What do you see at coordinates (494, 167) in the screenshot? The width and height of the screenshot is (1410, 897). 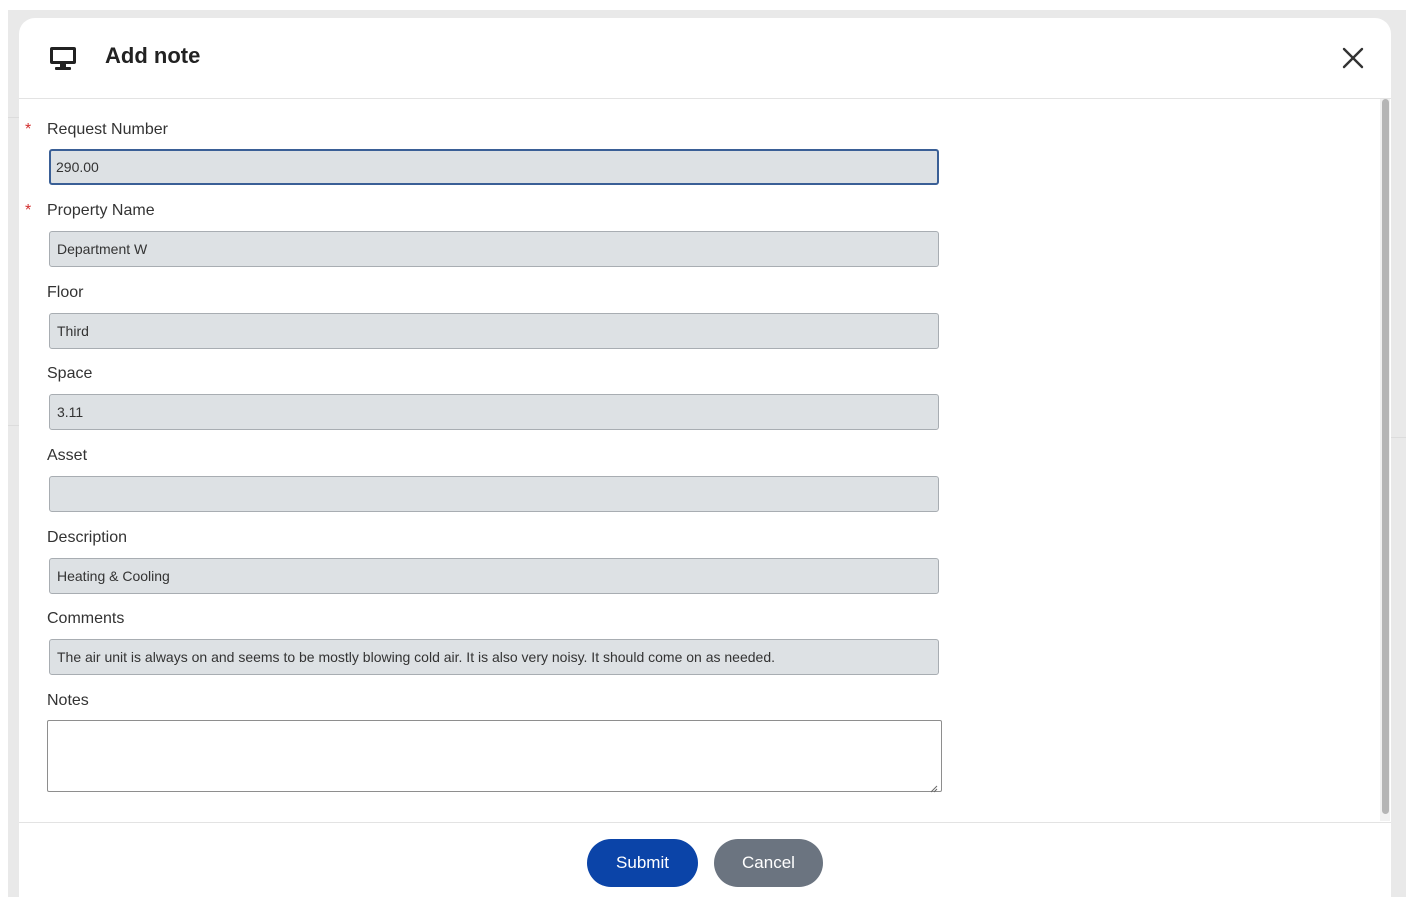 I see `request-number-field: 290.00` at bounding box center [494, 167].